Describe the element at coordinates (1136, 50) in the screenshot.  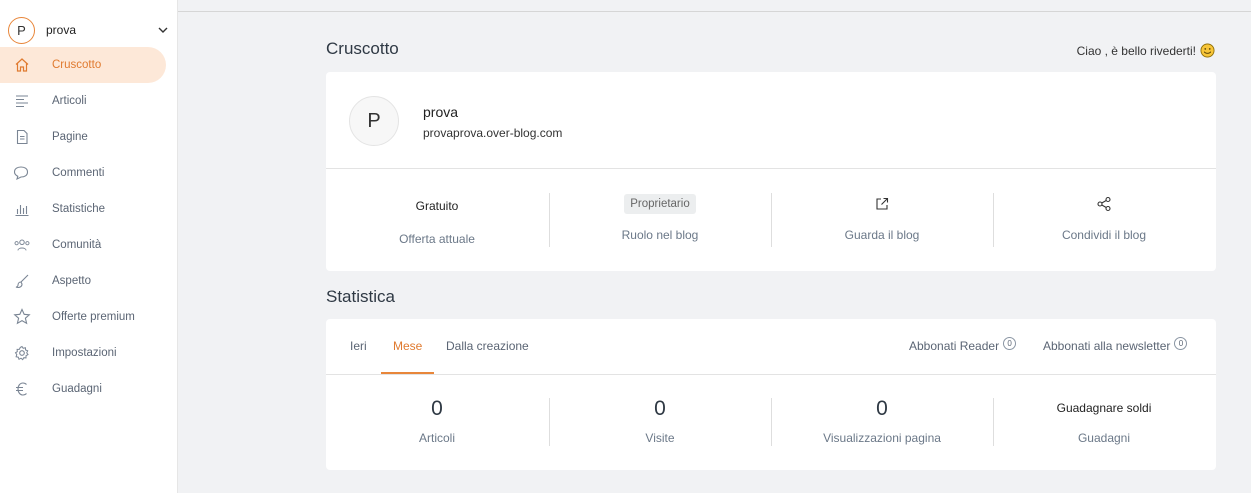
I see `greeting-text: Ciao , è bello rivederti!` at that location.